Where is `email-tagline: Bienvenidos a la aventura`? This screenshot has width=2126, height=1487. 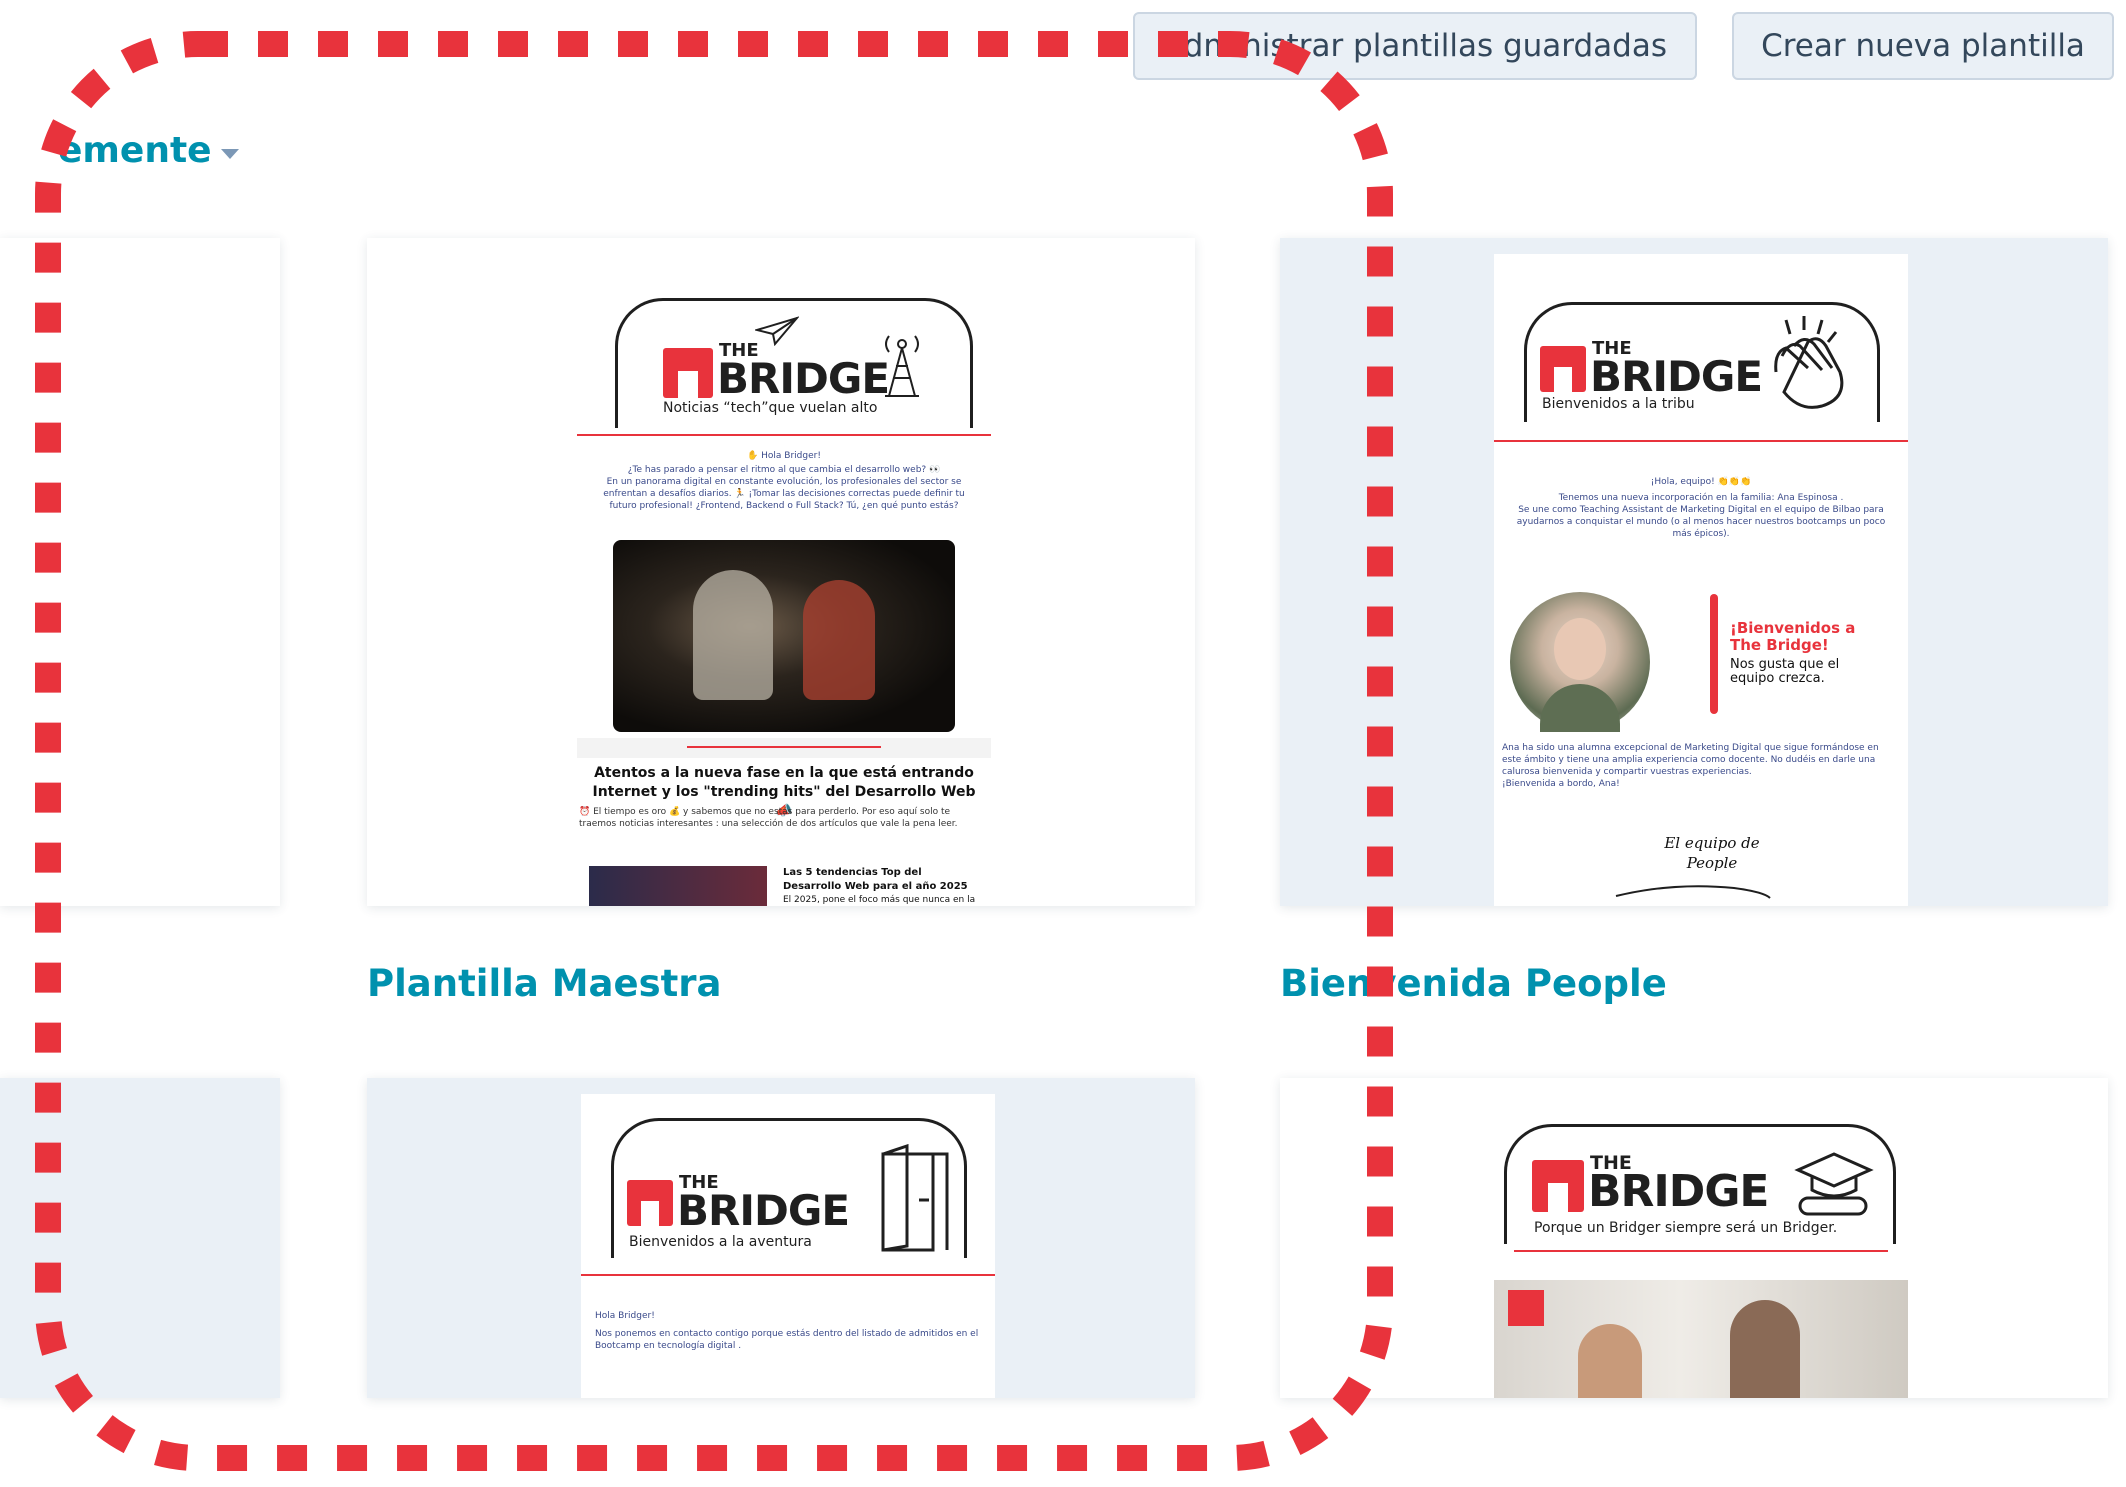 email-tagline: Bienvenidos a la aventura is located at coordinates (720, 1242).